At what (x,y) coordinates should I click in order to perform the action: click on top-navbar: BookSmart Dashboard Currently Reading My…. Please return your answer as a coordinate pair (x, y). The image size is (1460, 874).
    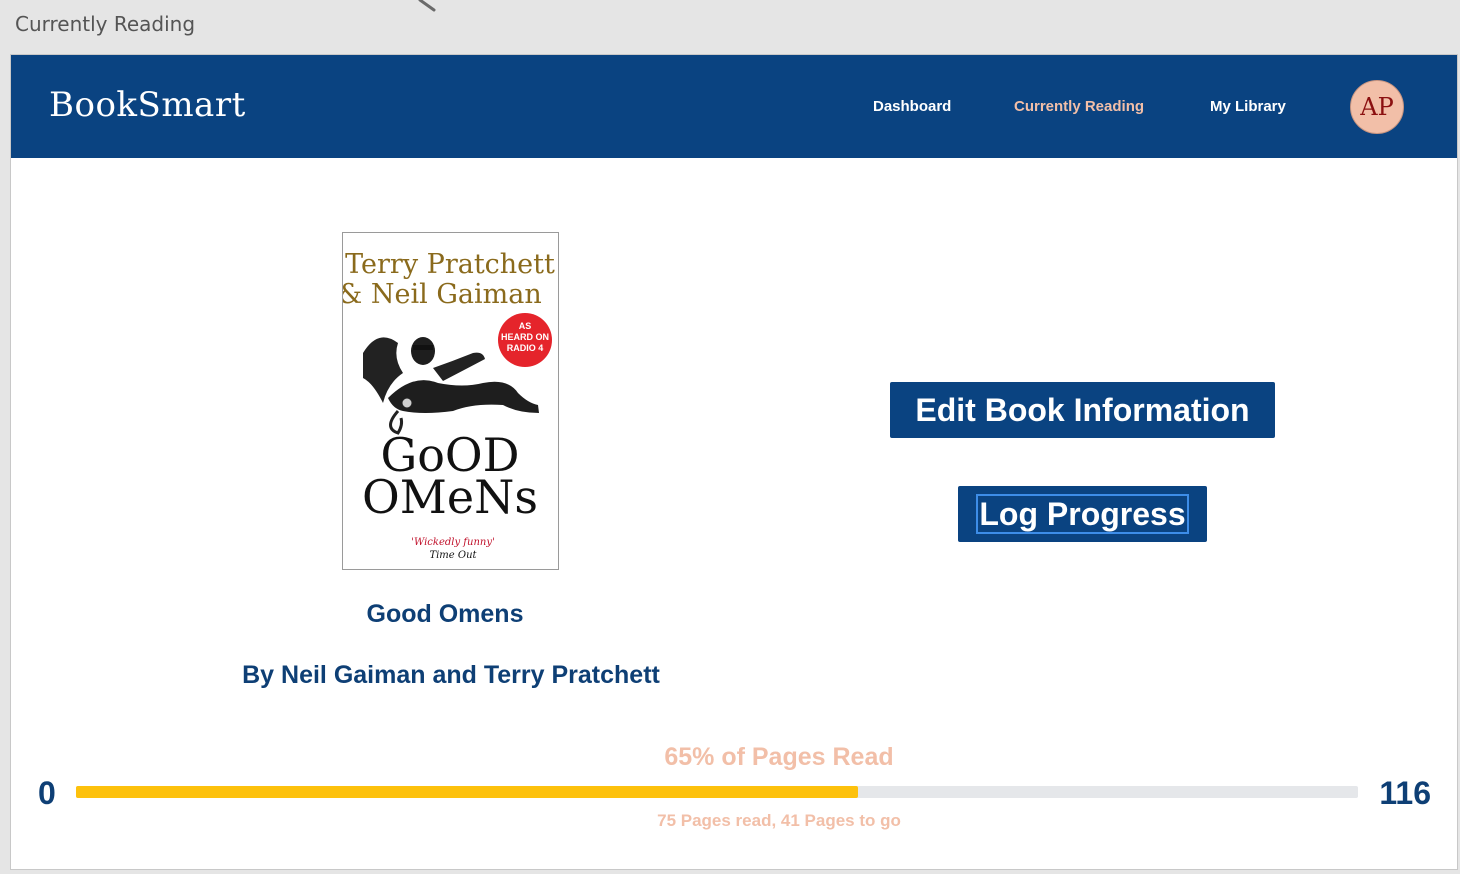
    Looking at the image, I should click on (734, 106).